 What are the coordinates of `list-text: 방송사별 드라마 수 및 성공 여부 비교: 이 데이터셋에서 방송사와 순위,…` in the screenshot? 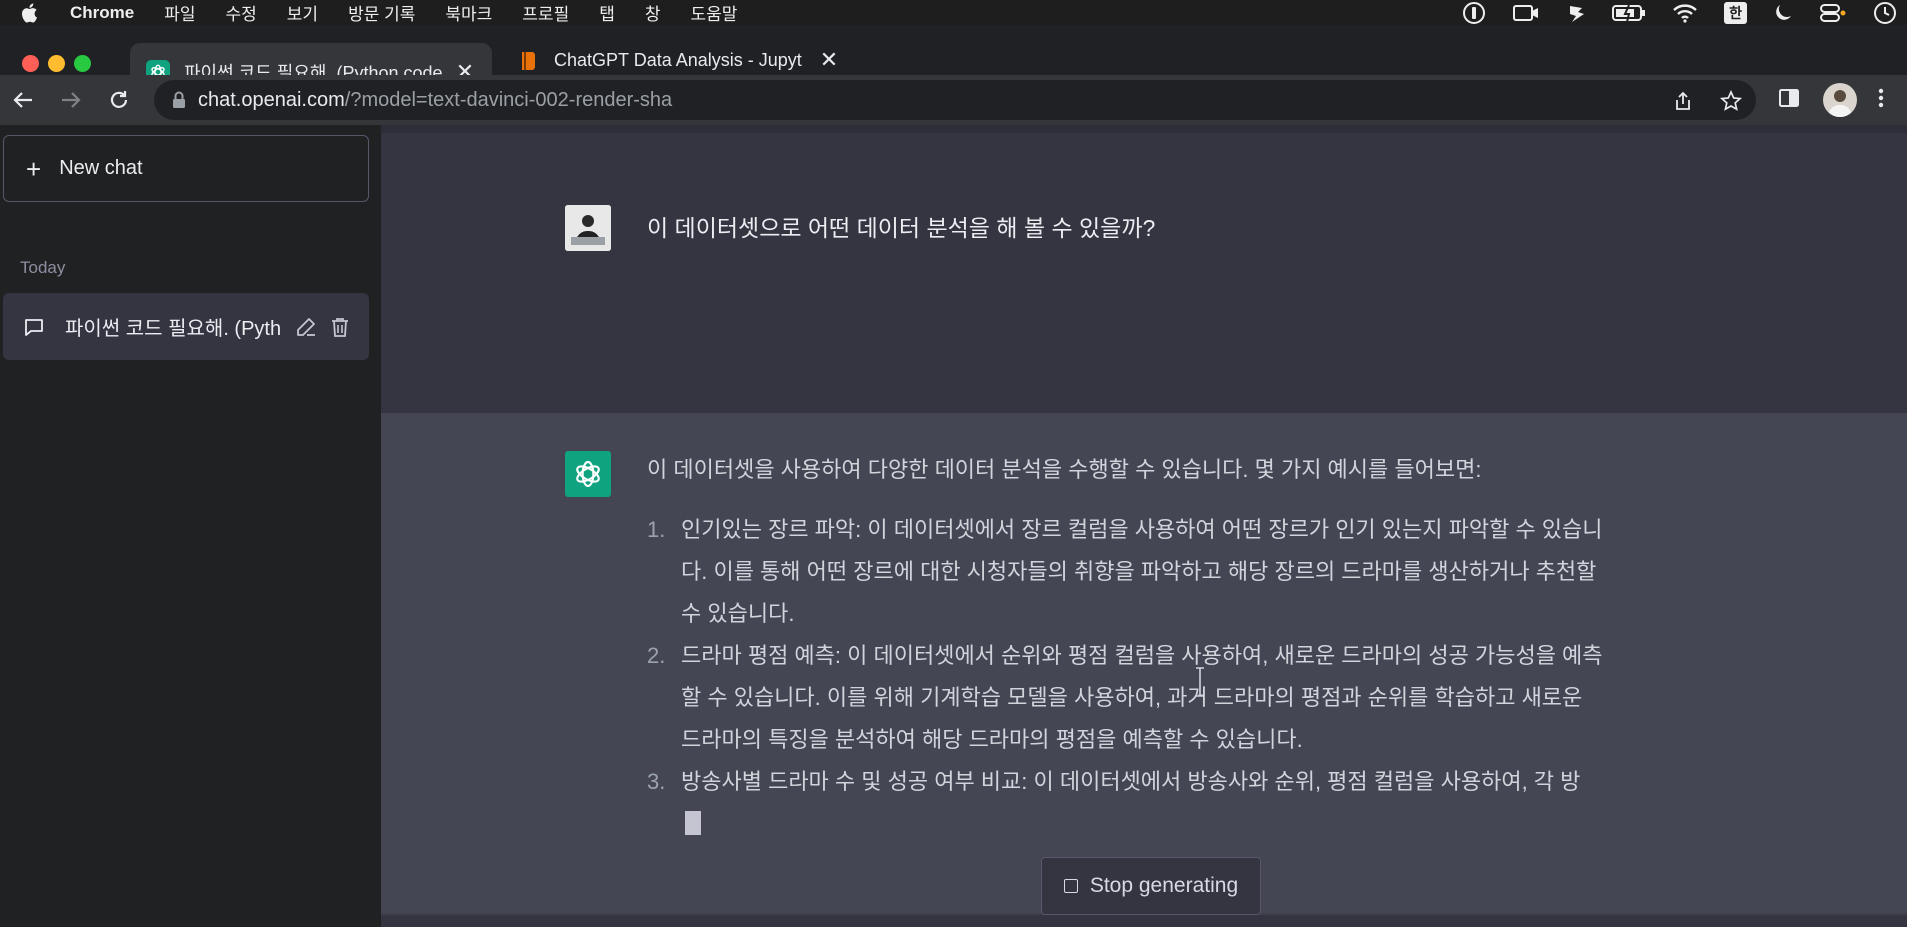 It's located at (1144, 803).